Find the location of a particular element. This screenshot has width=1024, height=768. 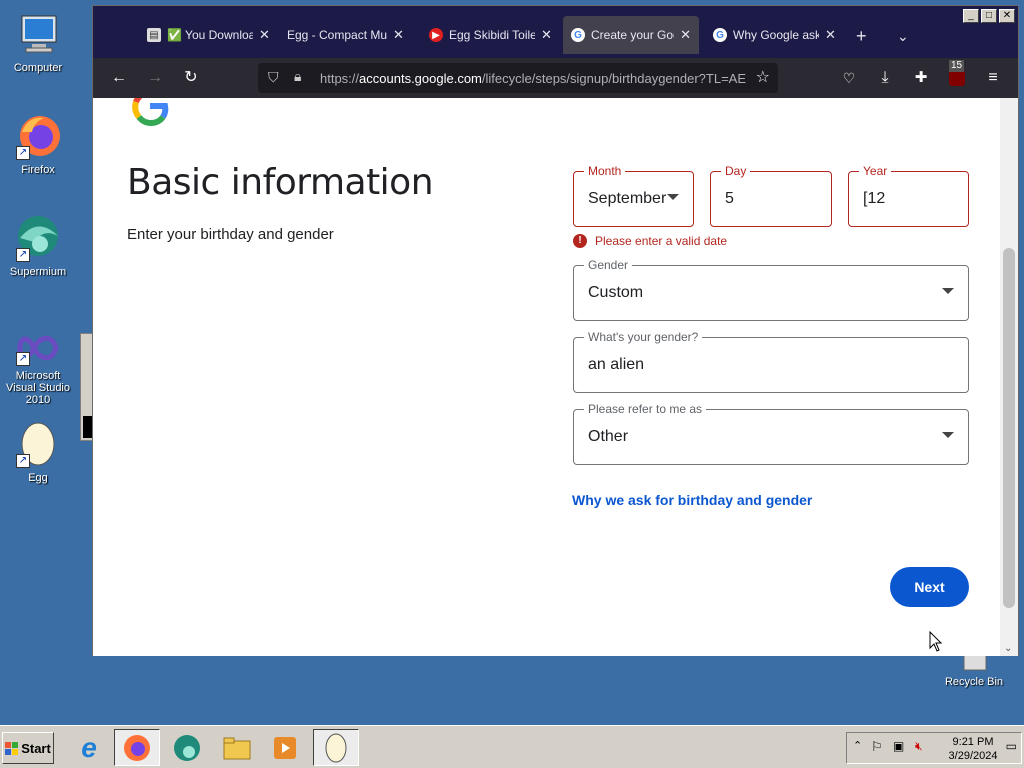

error-text: Please enter a valid date is located at coordinates (661, 241).